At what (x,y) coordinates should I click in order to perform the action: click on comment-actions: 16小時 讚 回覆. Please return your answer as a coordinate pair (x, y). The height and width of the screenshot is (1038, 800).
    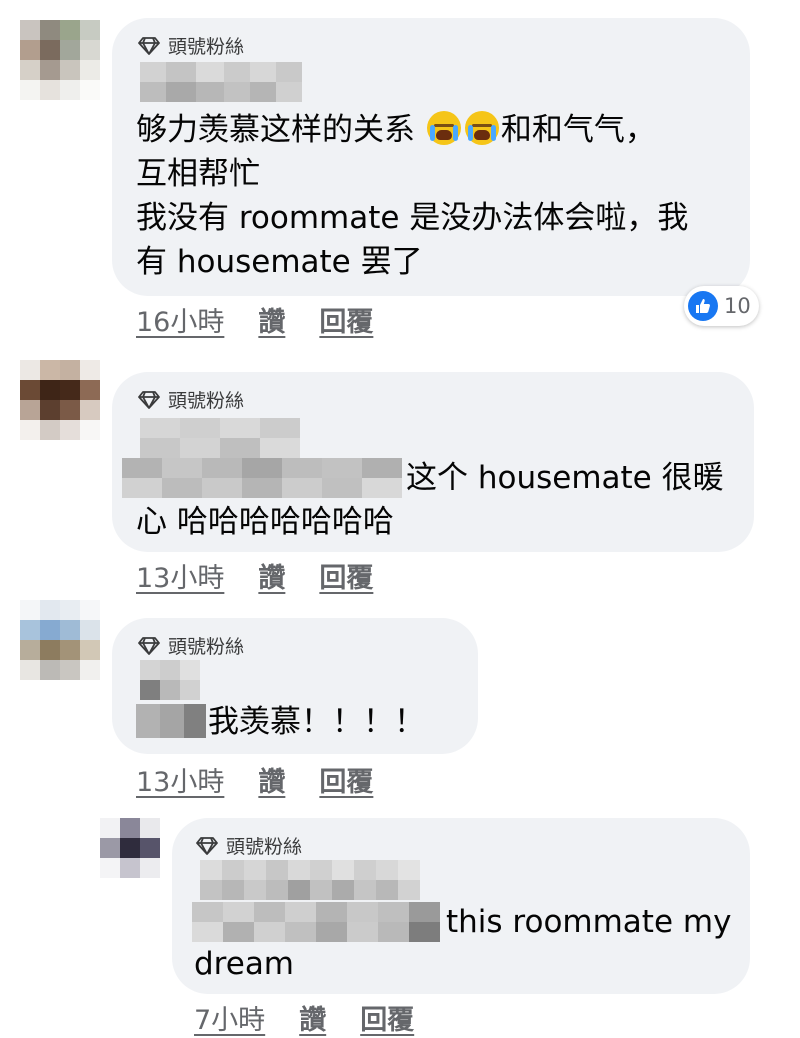
    Looking at the image, I should click on (254, 319).